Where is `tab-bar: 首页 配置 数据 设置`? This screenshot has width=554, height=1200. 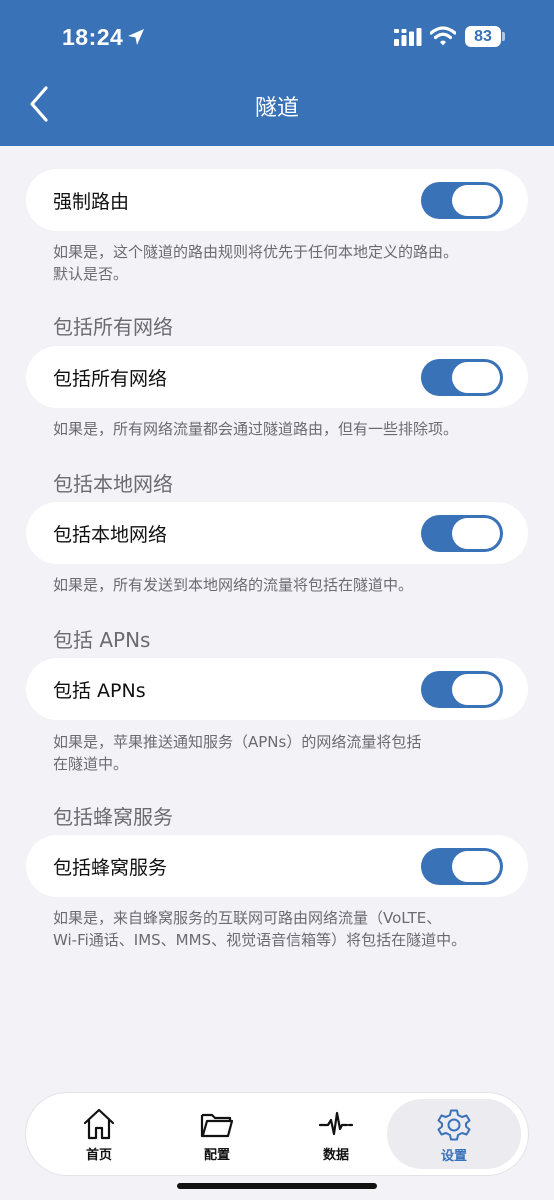 tab-bar: 首页 配置 数据 设置 is located at coordinates (277, 1134).